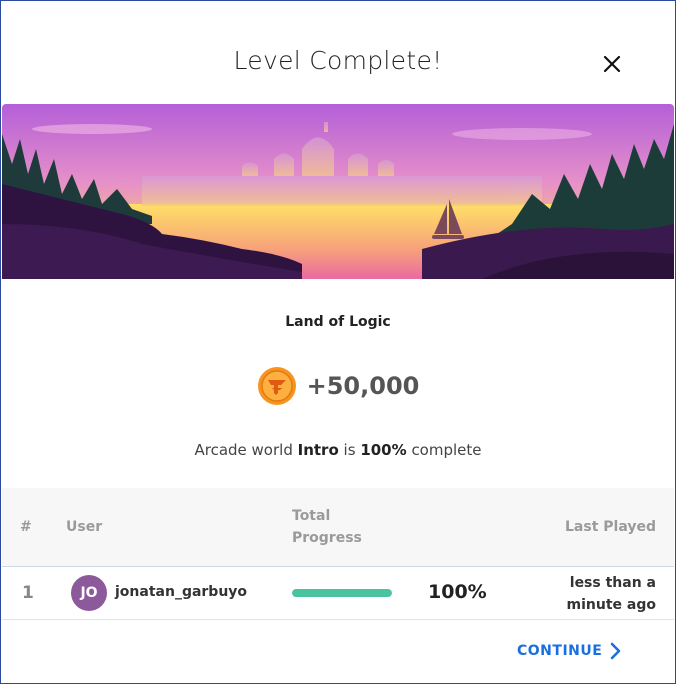  What do you see at coordinates (363, 386) in the screenshot?
I see `reward-amount: +50,000` at bounding box center [363, 386].